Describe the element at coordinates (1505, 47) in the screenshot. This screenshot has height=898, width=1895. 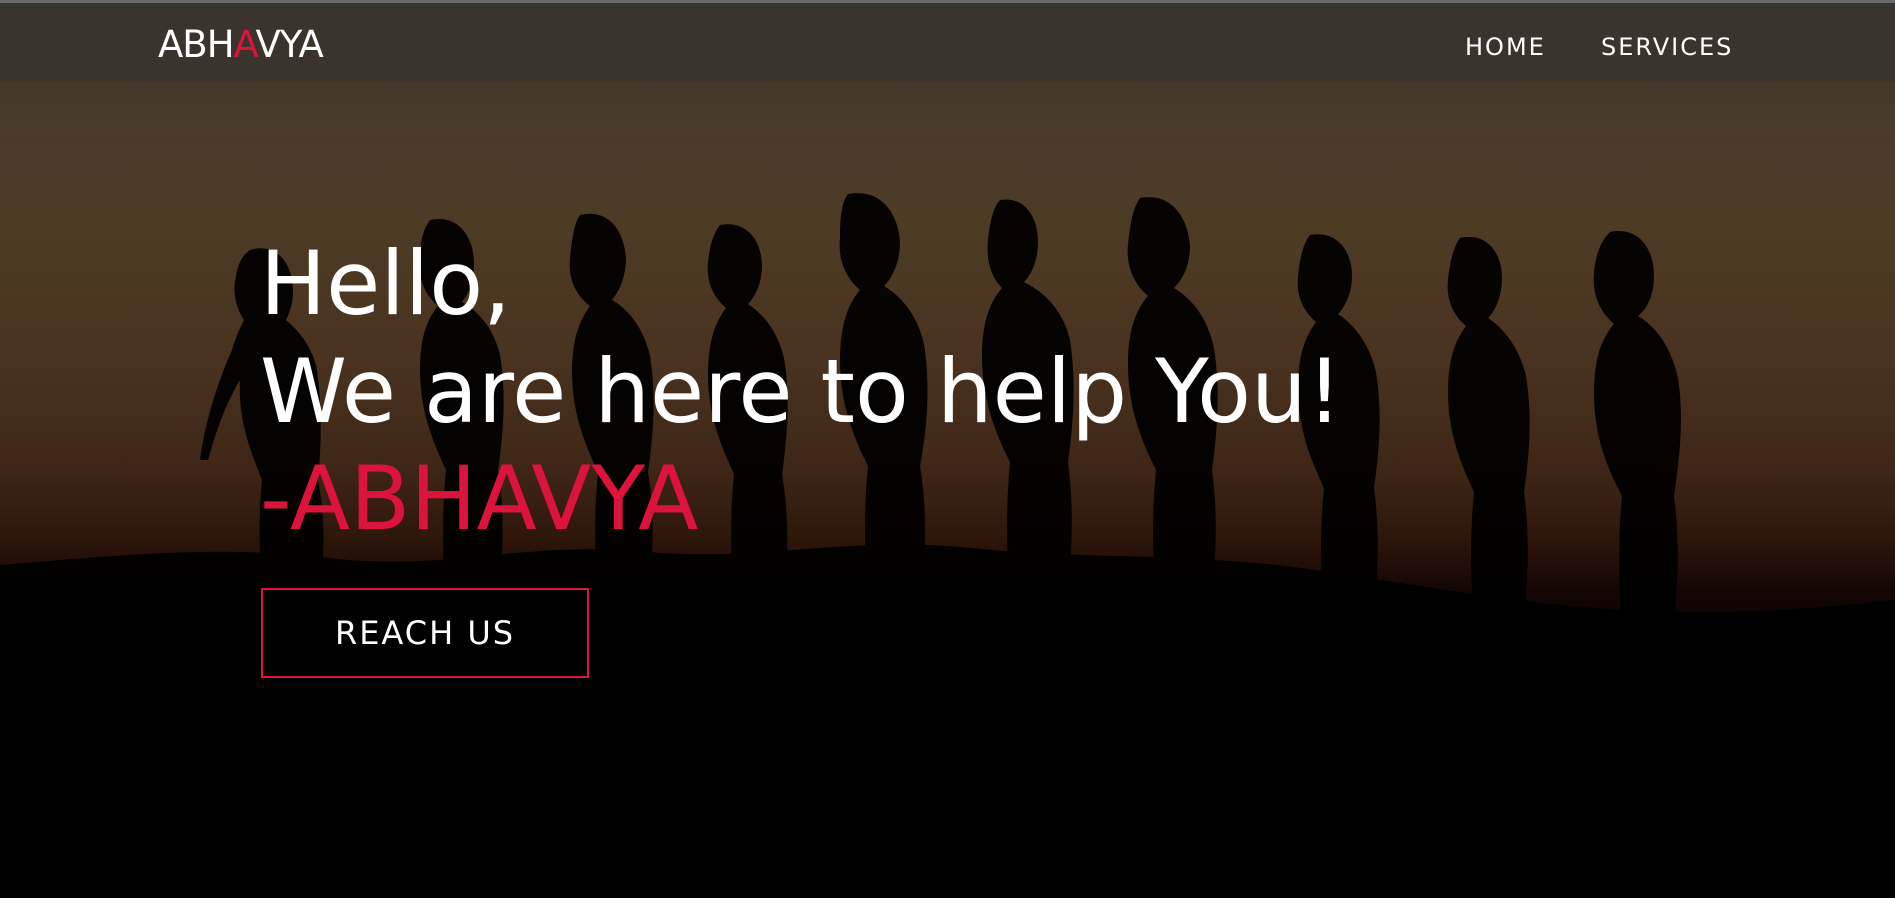
I see `nav-link-home: HOME` at that location.